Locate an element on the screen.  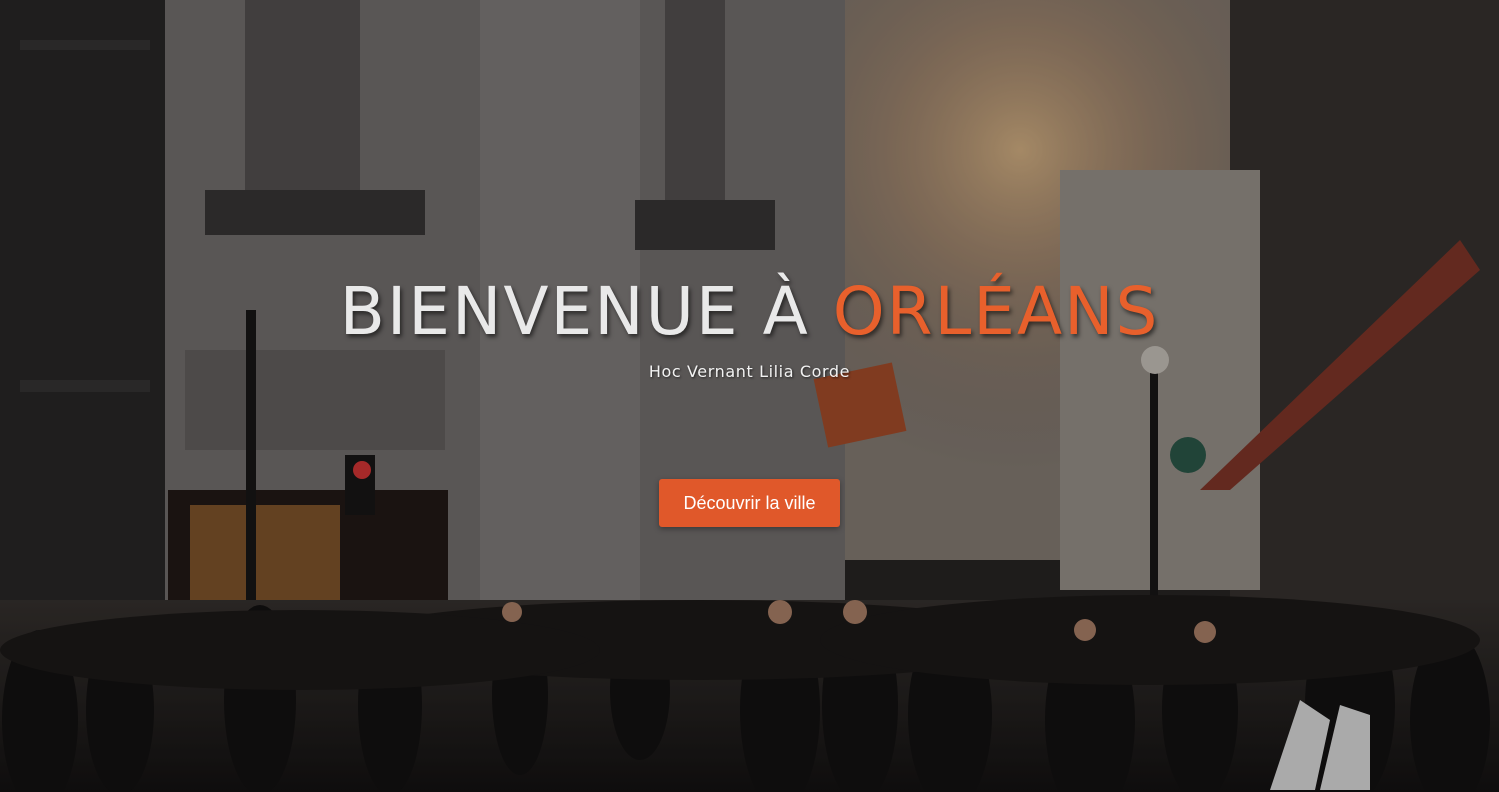
hero-title: BIENVENUE À ORLÉANS is located at coordinates (749, 312).